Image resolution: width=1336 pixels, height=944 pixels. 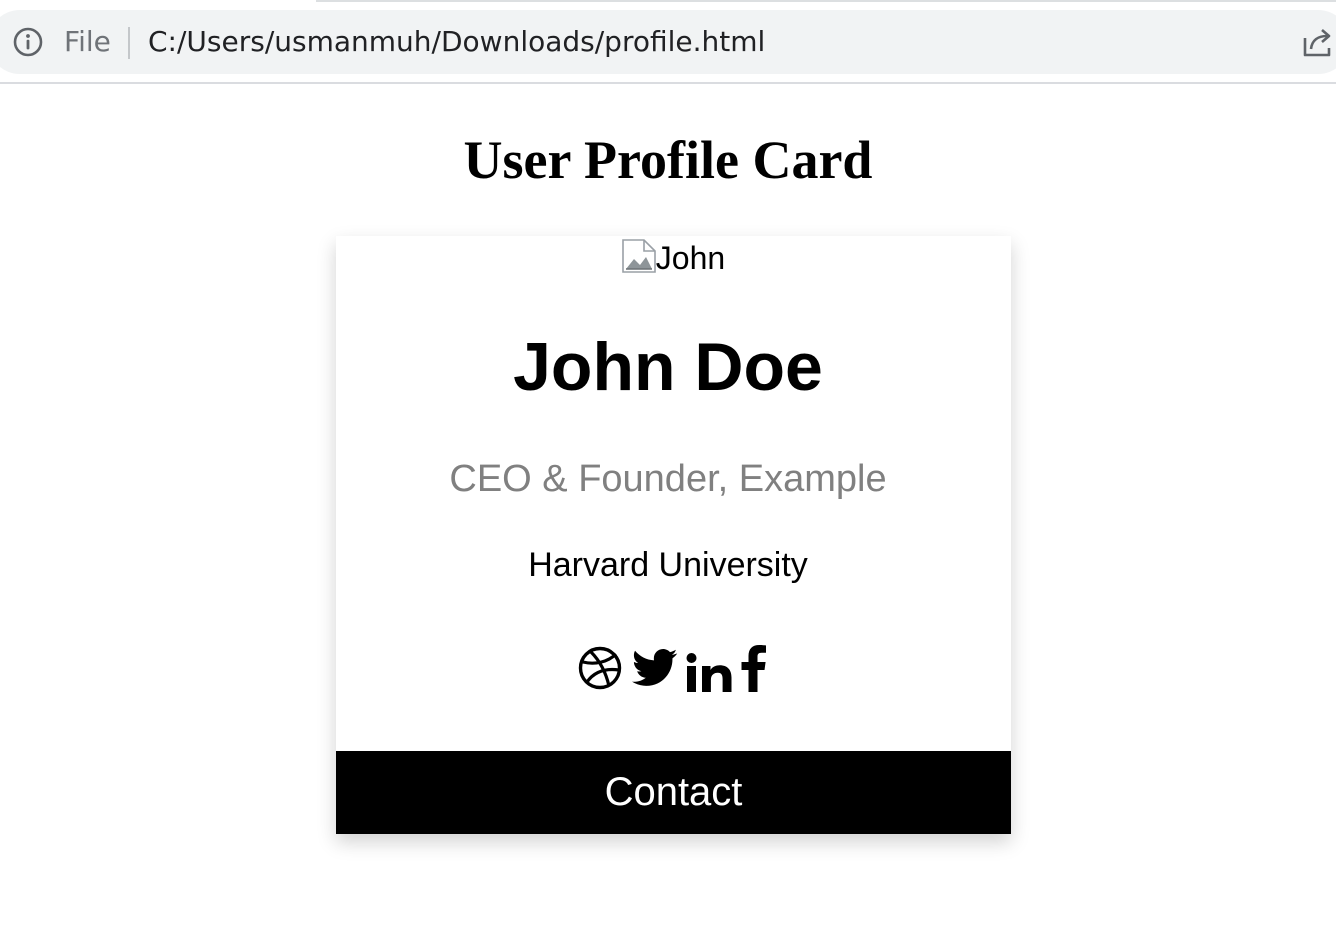 I want to click on page-title: User Profile Card, so click(x=668, y=160).